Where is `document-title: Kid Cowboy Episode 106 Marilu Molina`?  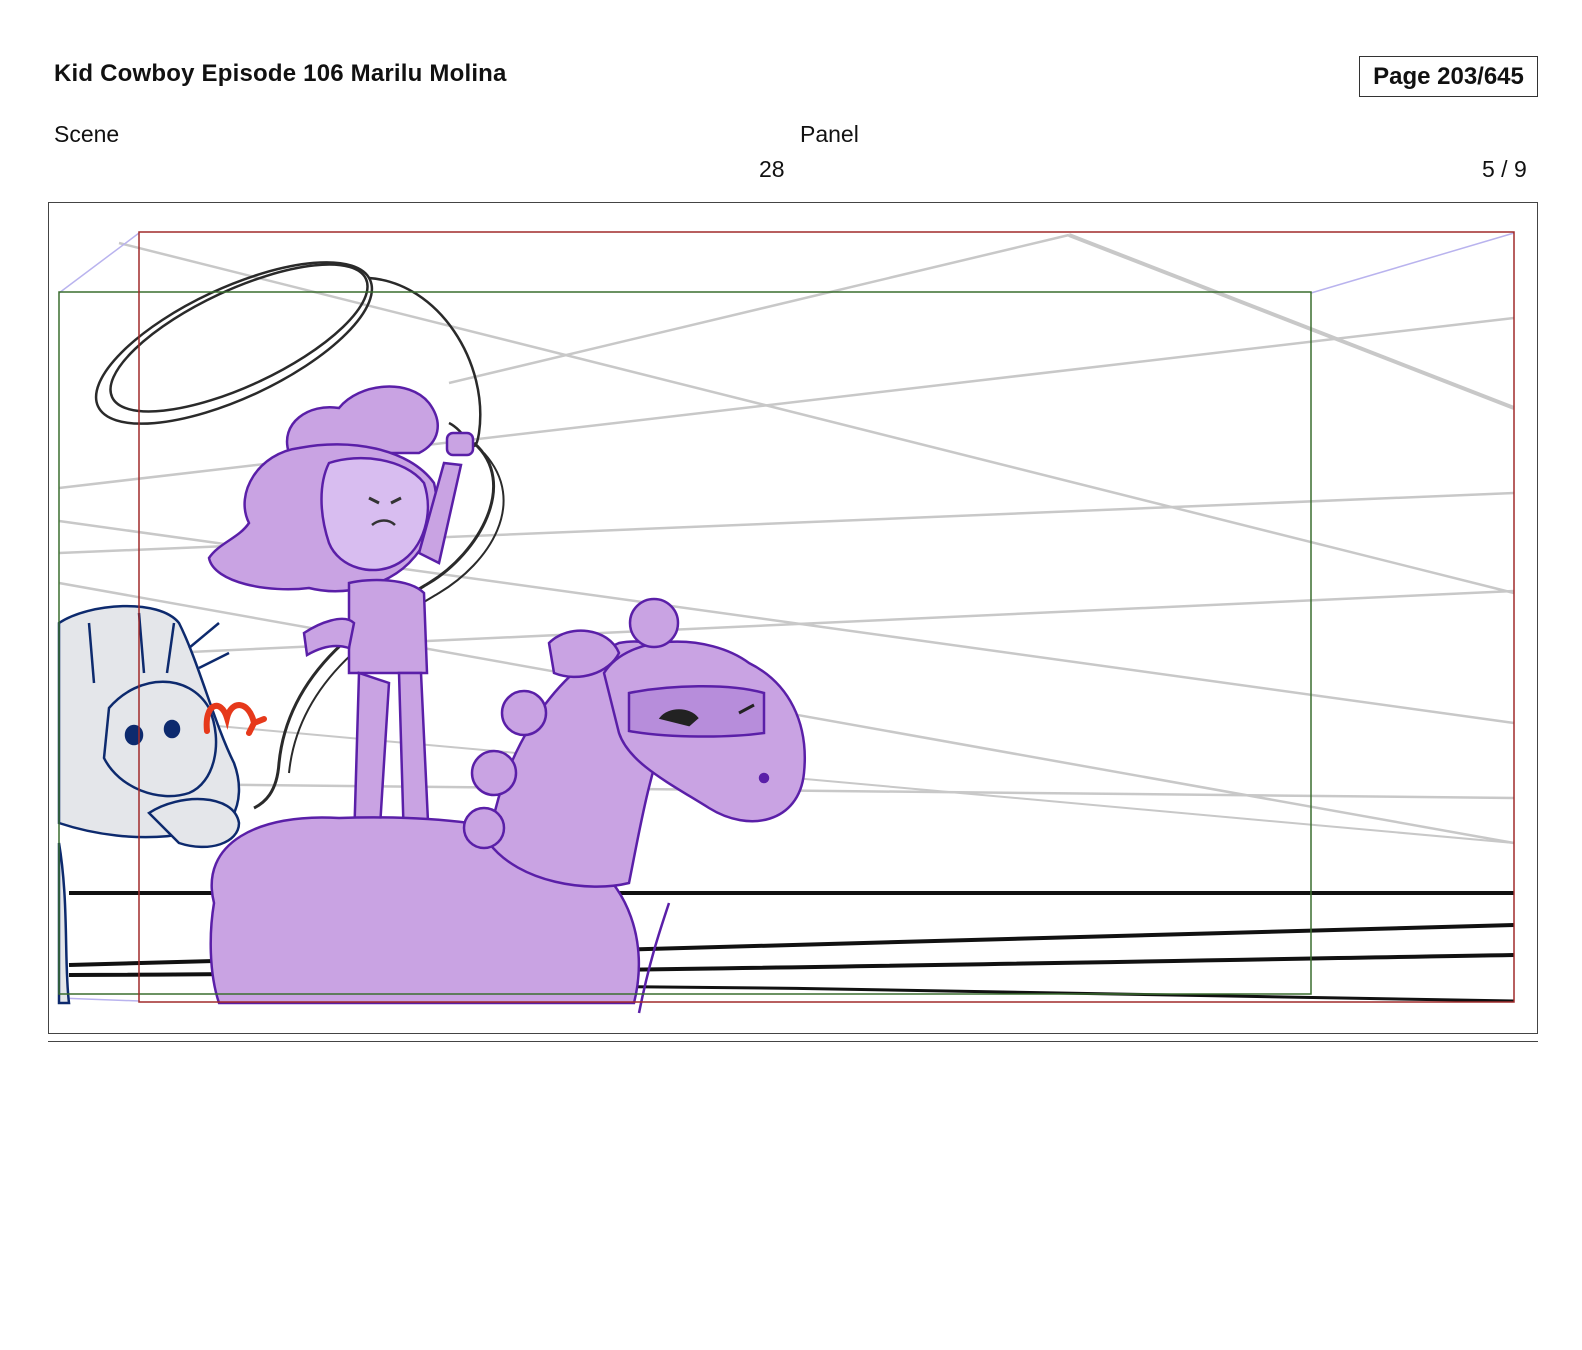
document-title: Kid Cowboy Episode 106 Marilu Molina is located at coordinates (280, 73).